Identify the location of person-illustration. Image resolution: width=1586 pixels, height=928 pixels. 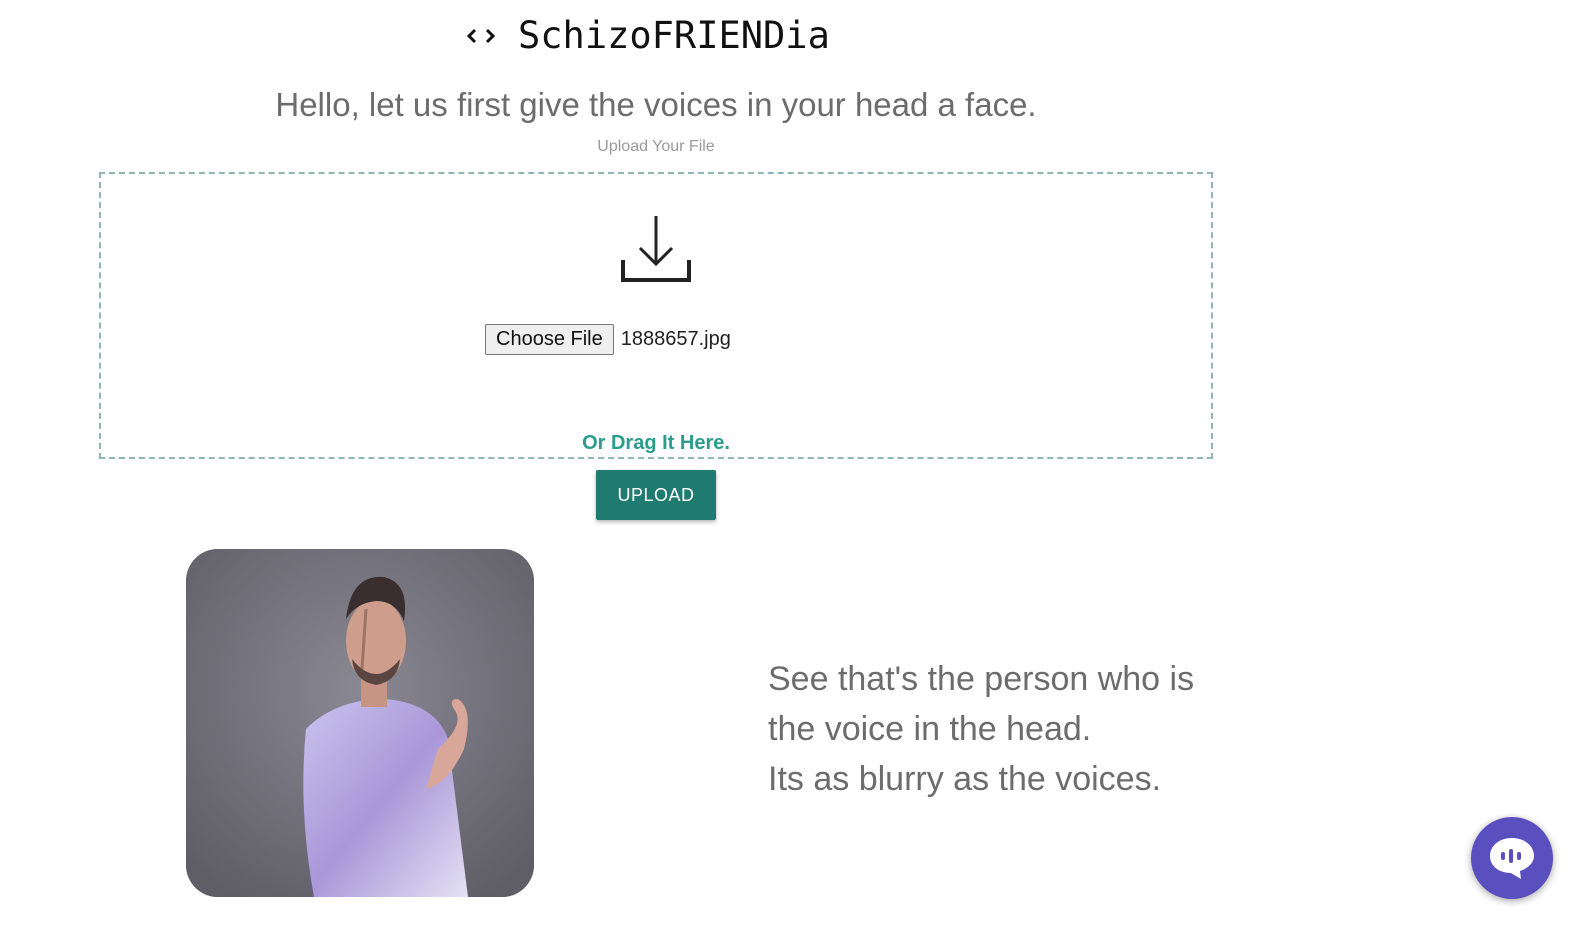
(360, 723).